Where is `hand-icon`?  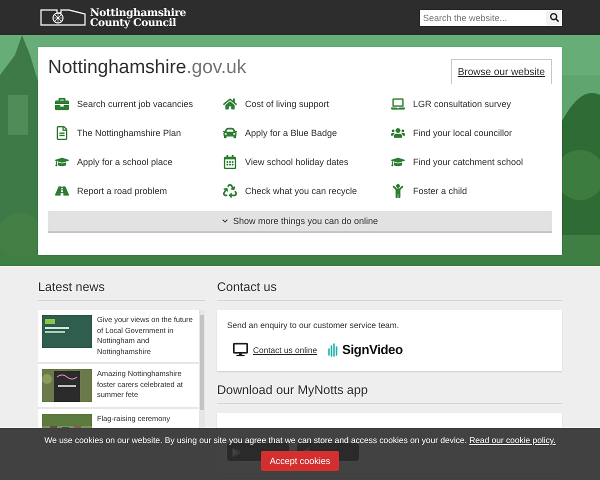 hand-icon is located at coordinates (333, 349).